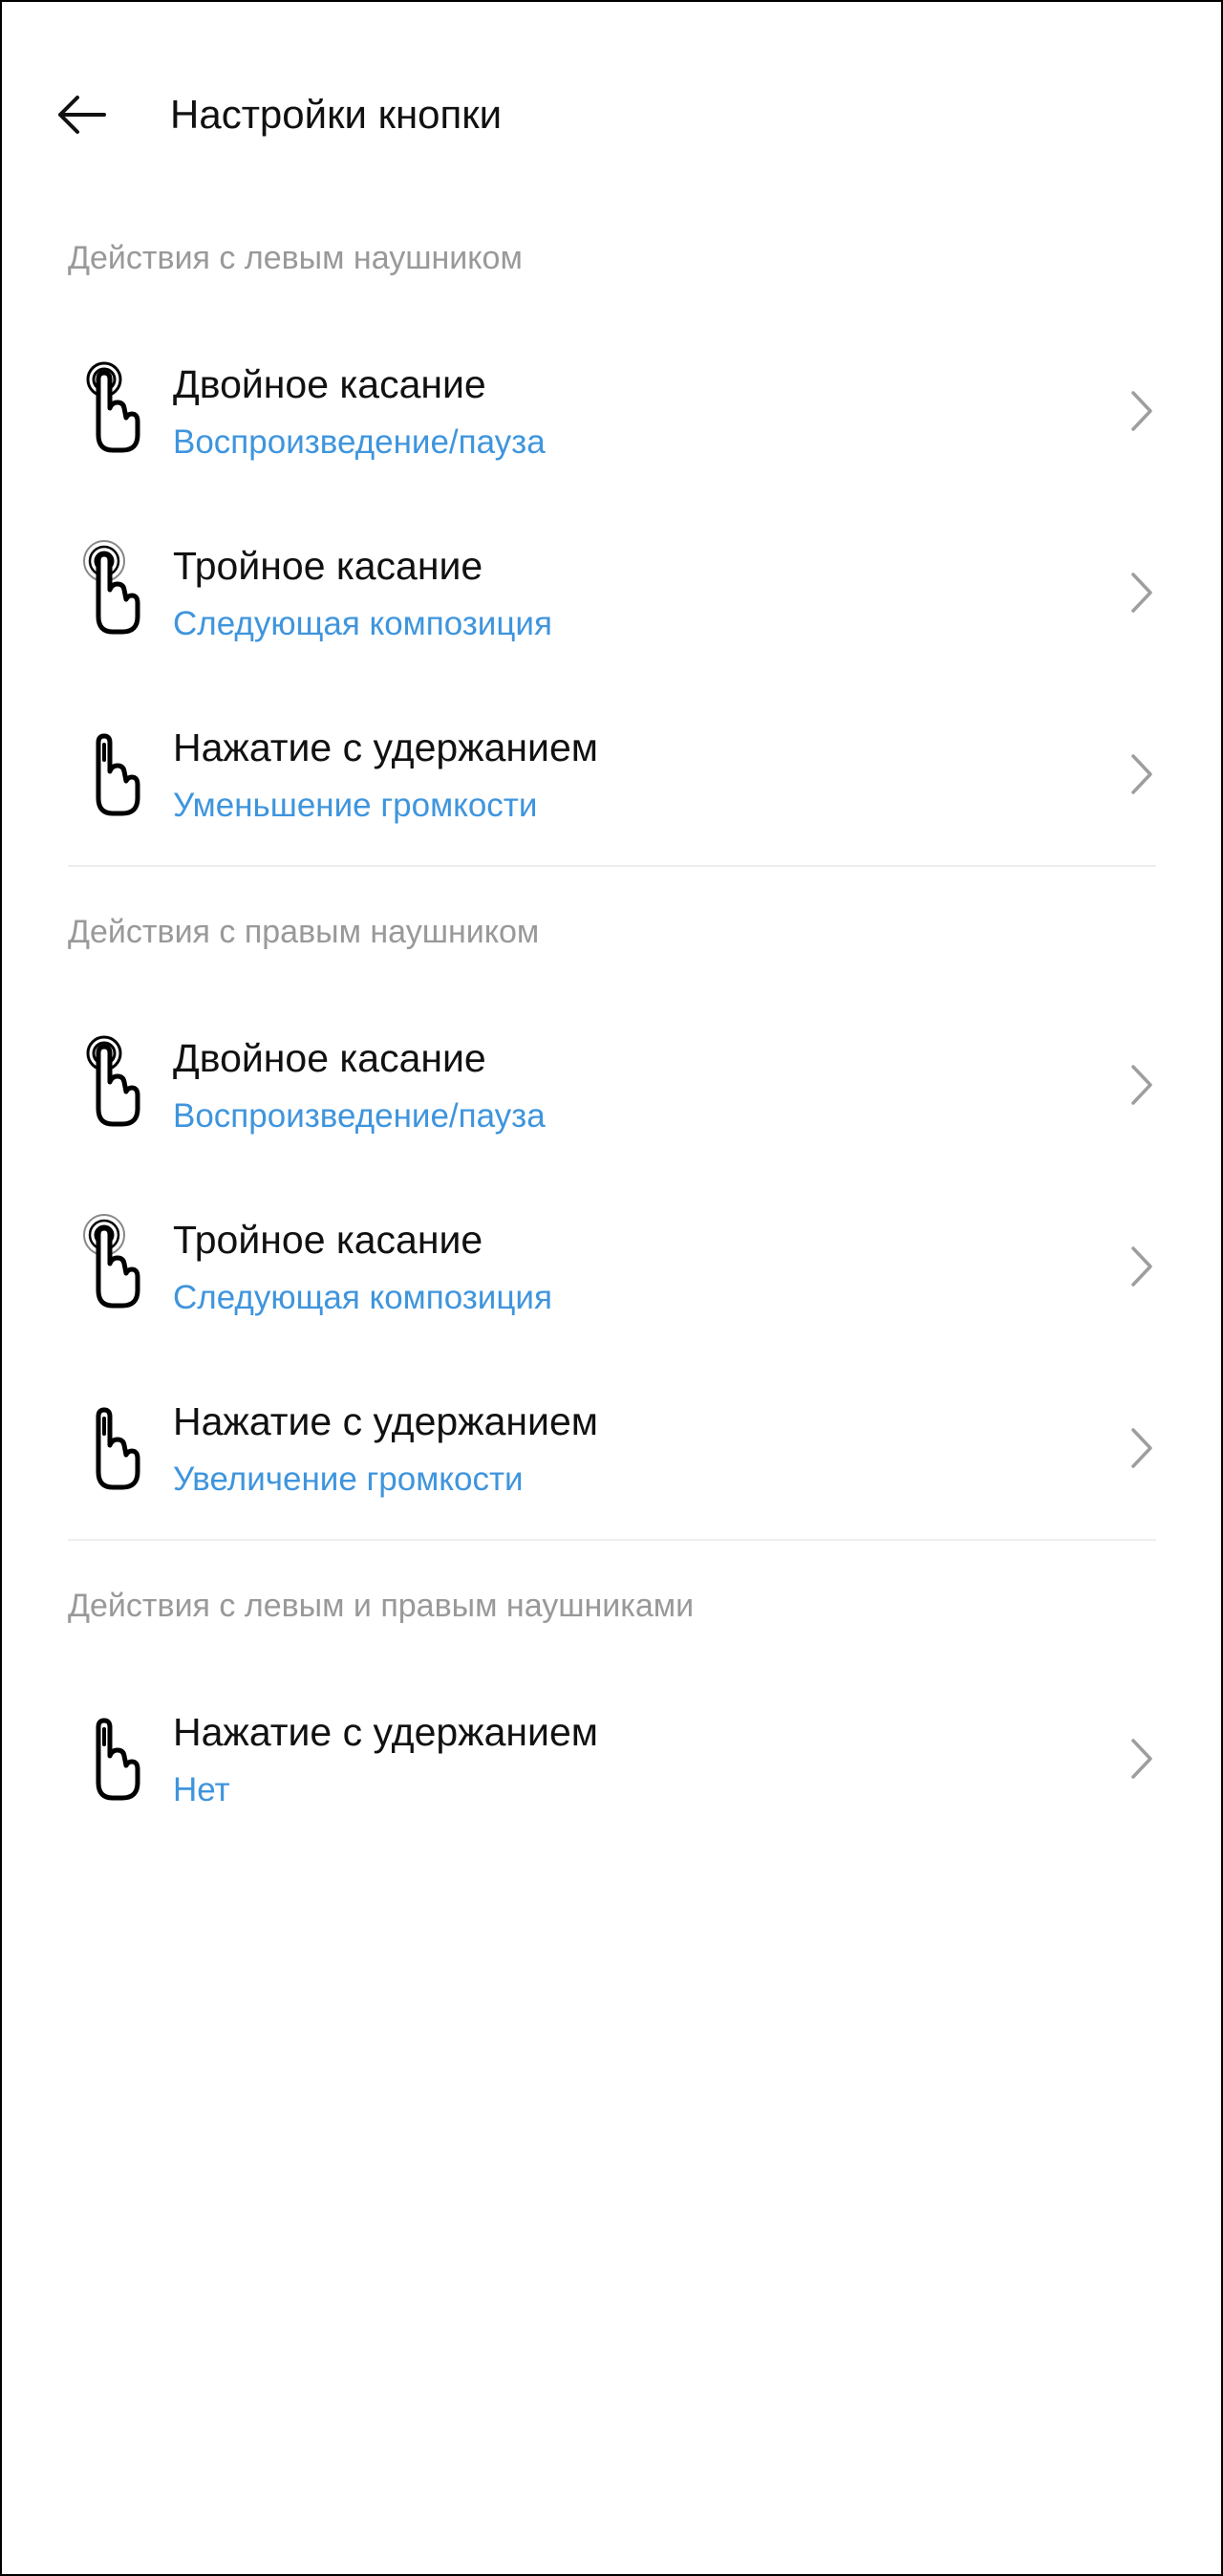 This screenshot has width=1223, height=2576. What do you see at coordinates (201, 1789) in the screenshot?
I see `item-value: Нет` at bounding box center [201, 1789].